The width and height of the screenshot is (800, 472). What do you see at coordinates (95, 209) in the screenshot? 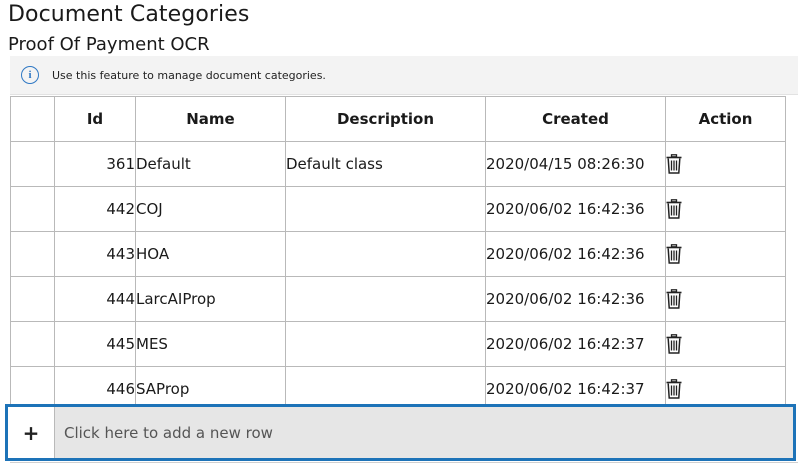
I see `cell-id: 442` at bounding box center [95, 209].